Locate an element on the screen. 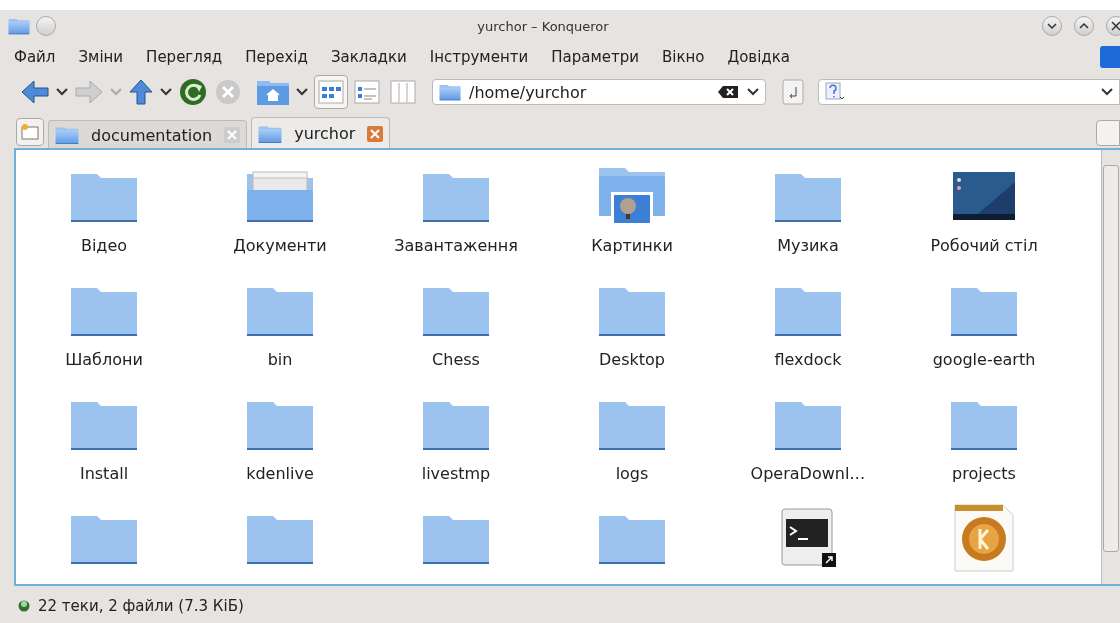  search-provider-icon is located at coordinates (836, 92).